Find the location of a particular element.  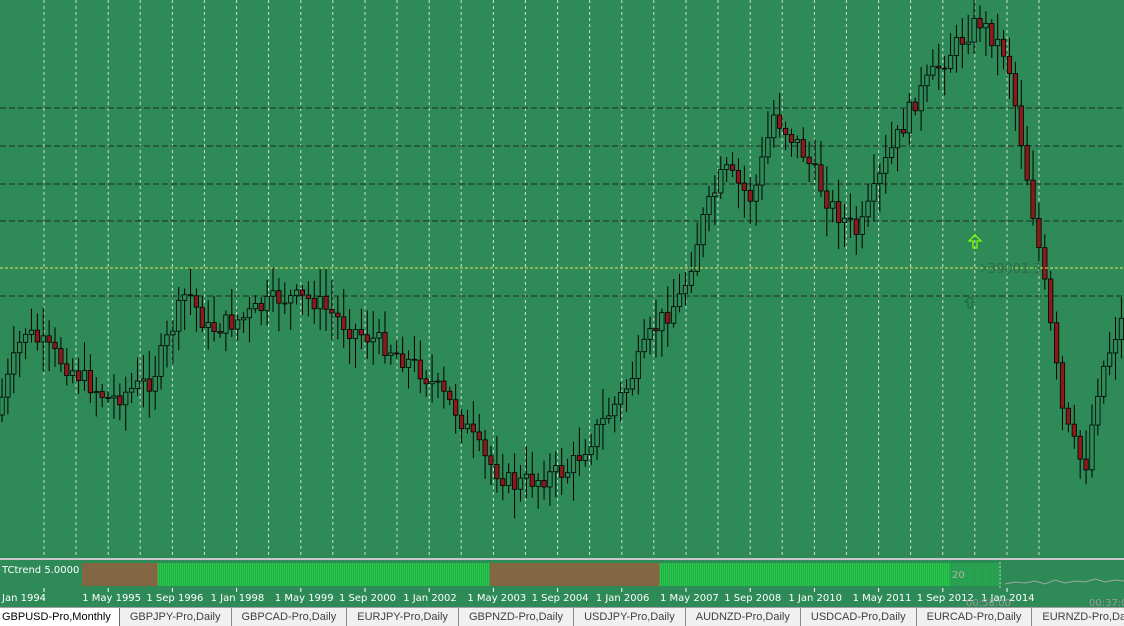

tab-eurcad-pro-daily: EURCAD-Pro,Daily is located at coordinates (975, 617).